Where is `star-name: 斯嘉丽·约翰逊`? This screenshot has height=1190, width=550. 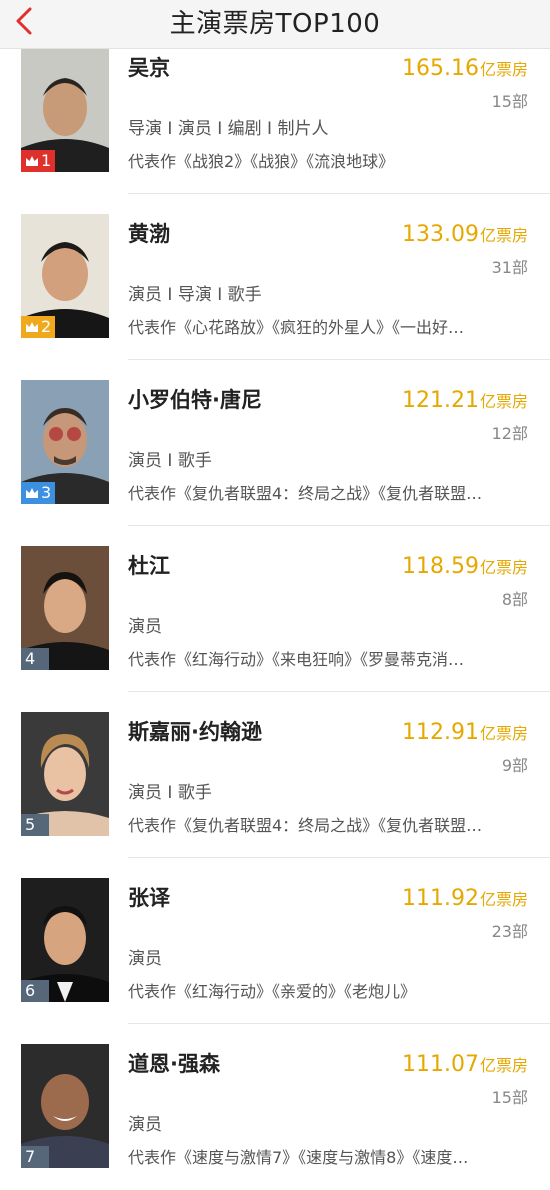
star-name: 斯嘉丽·约翰逊 is located at coordinates (195, 732).